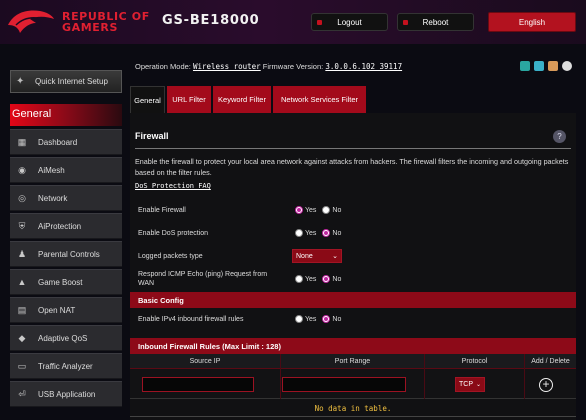 The width and height of the screenshot is (586, 420). What do you see at coordinates (66, 254) in the screenshot?
I see `sidebar-item-parental-controls: ♟ Parental Controls` at bounding box center [66, 254].